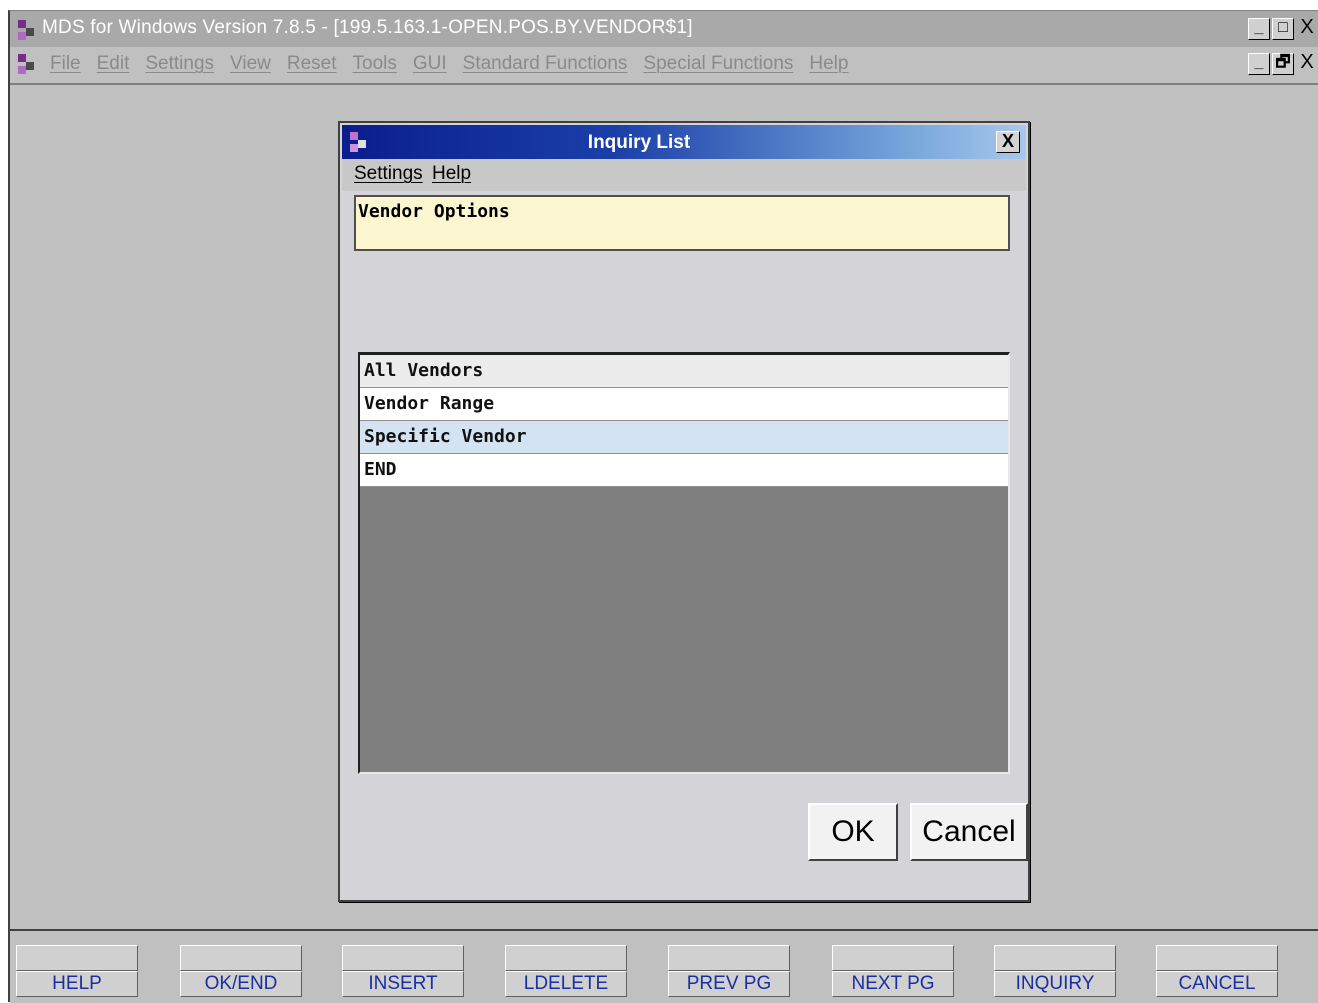 This screenshot has width=1318, height=1003. I want to click on menu-settings: Settings, so click(179, 64).